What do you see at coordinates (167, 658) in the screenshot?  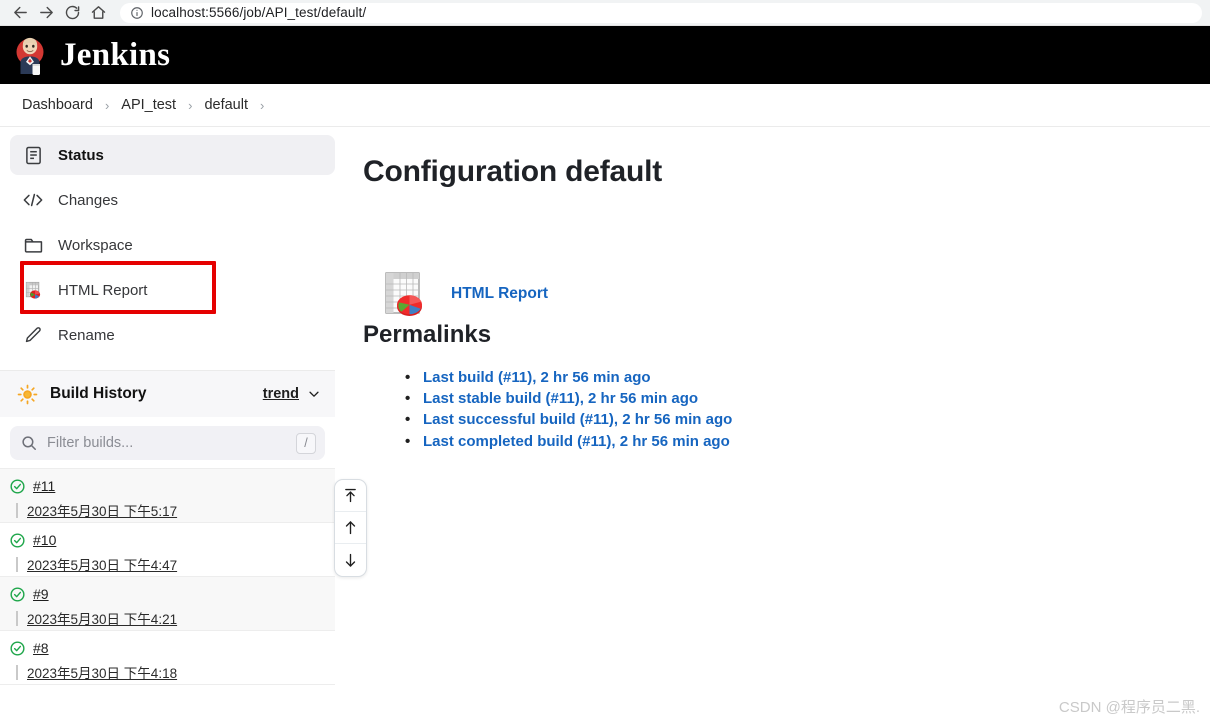 I see `build-row: #8 2023年5月30日 下午4:18` at bounding box center [167, 658].